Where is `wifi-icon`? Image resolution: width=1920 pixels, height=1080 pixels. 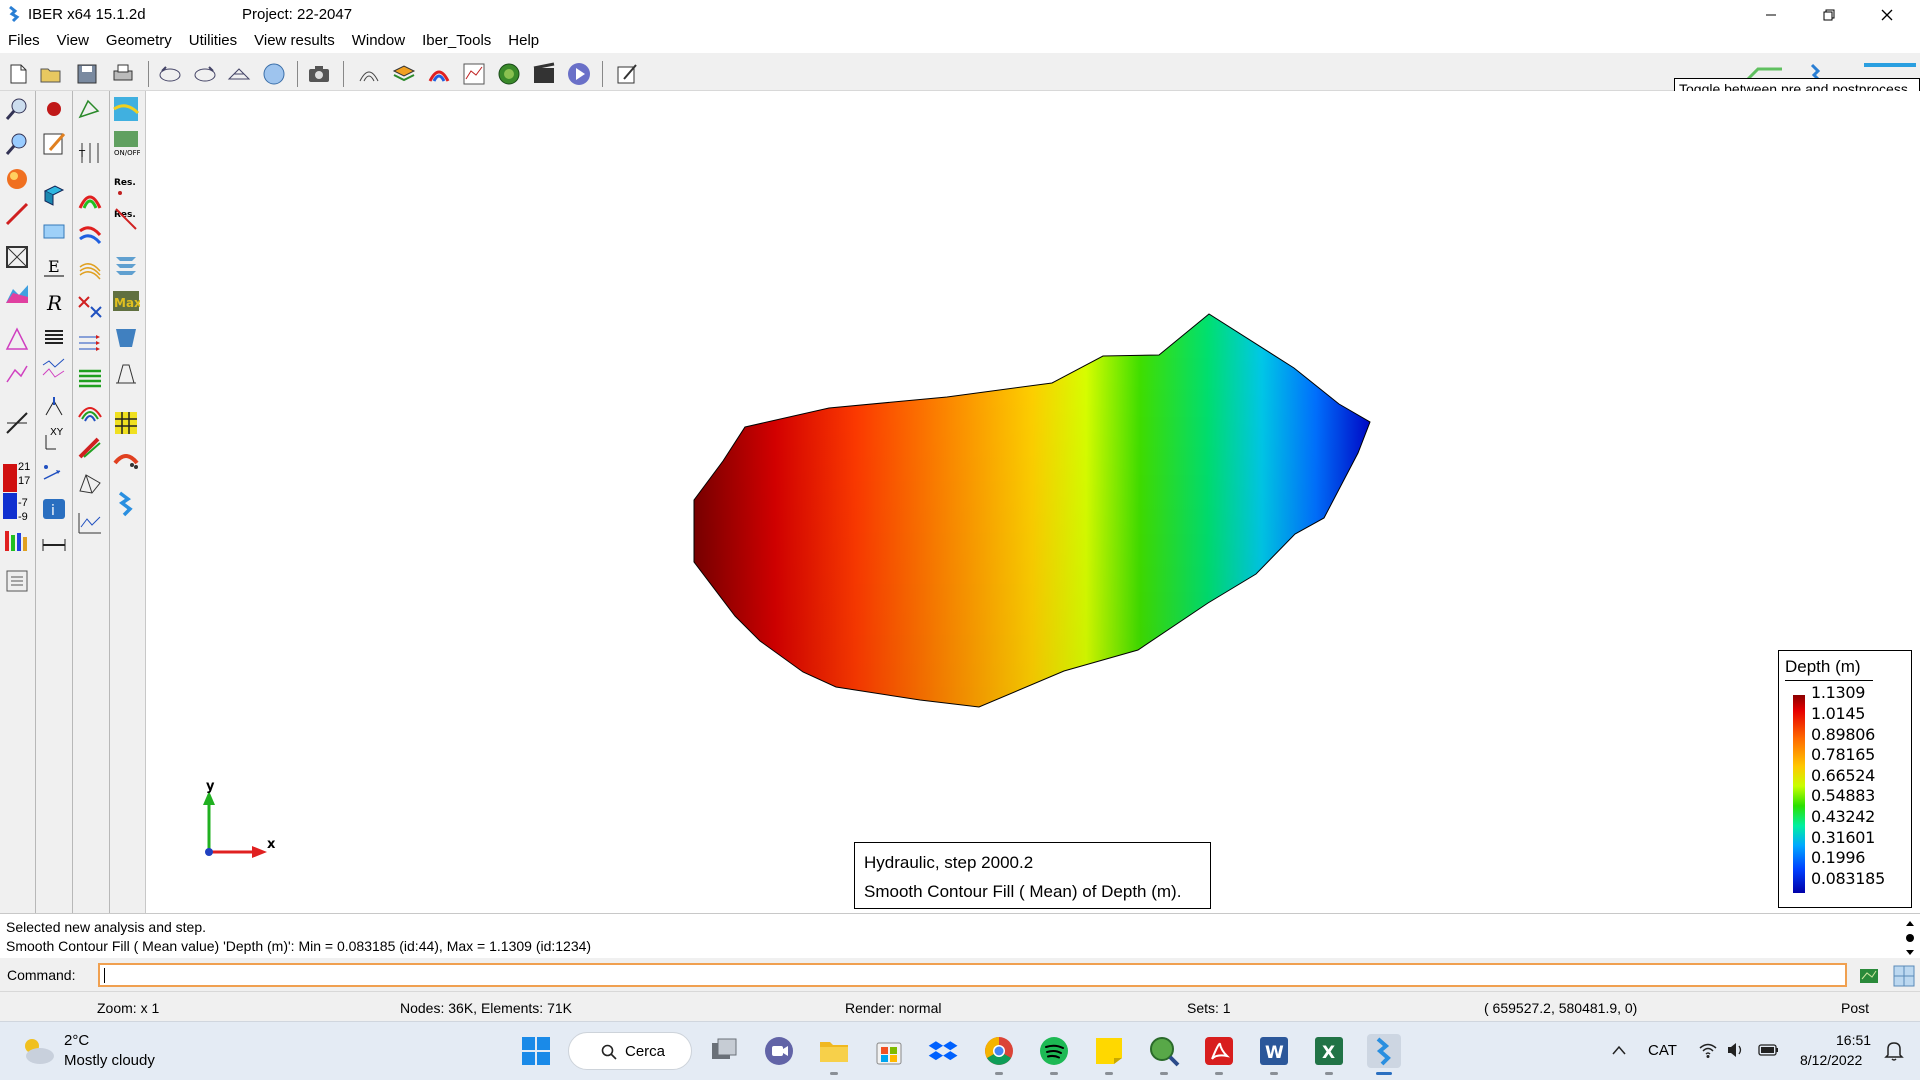
wifi-icon is located at coordinates (1708, 1050).